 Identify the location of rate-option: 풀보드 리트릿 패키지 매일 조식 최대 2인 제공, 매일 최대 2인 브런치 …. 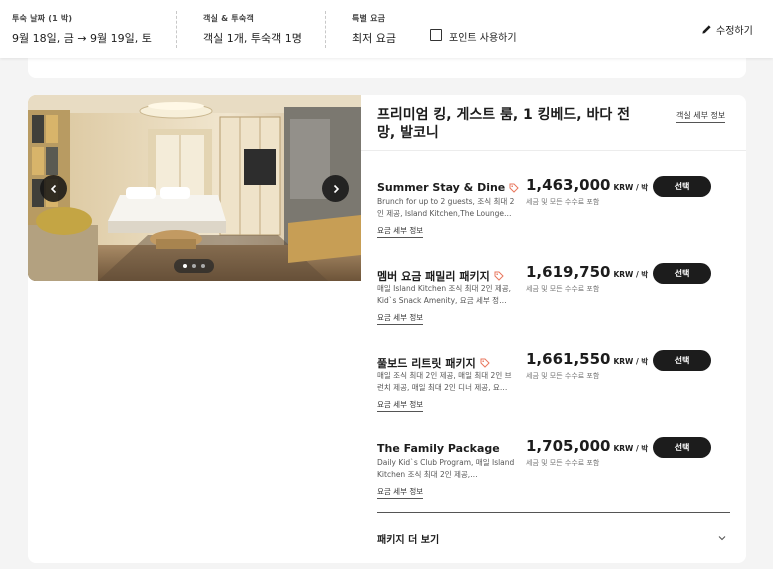
(557, 387).